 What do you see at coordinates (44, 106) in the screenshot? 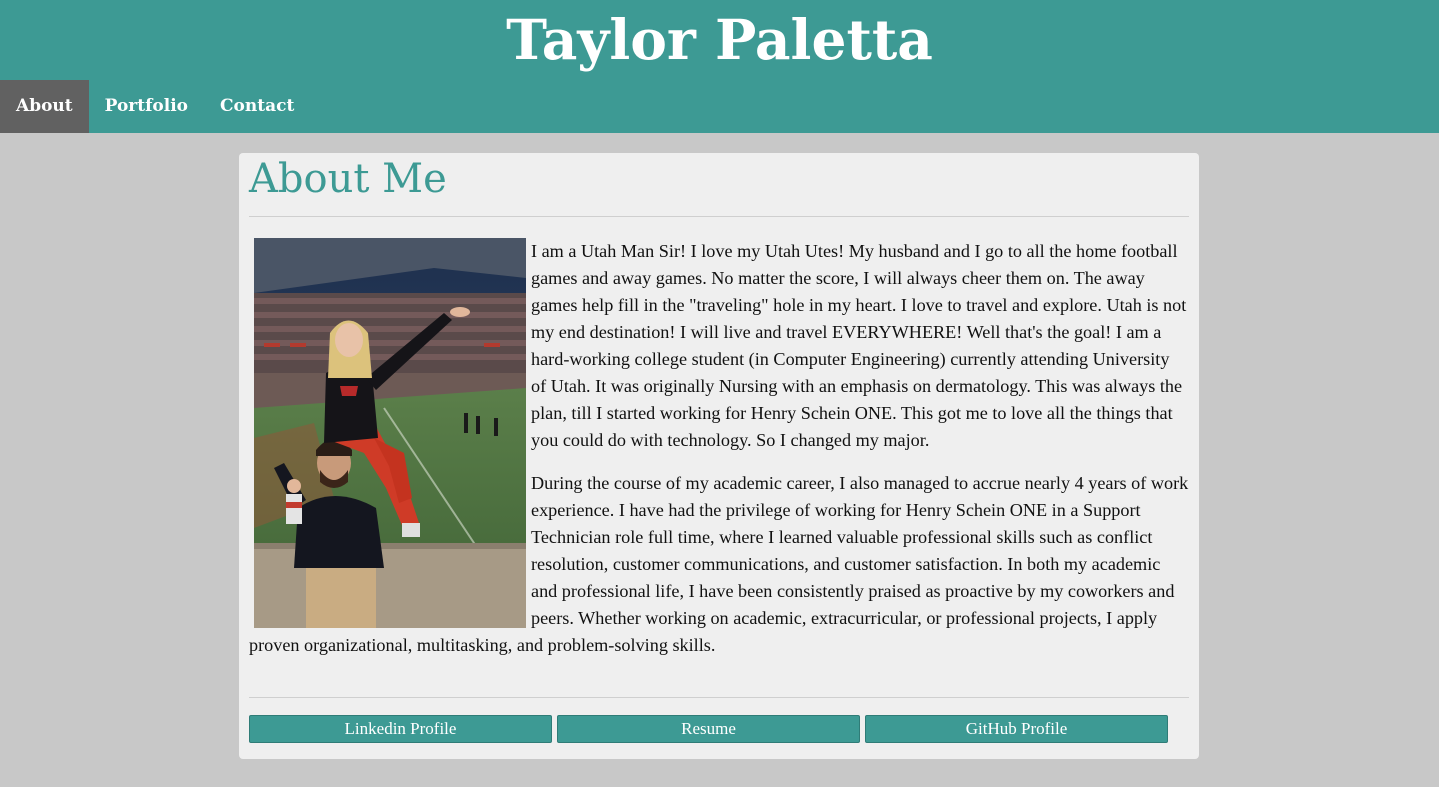
I see `nav-item-about: About` at bounding box center [44, 106].